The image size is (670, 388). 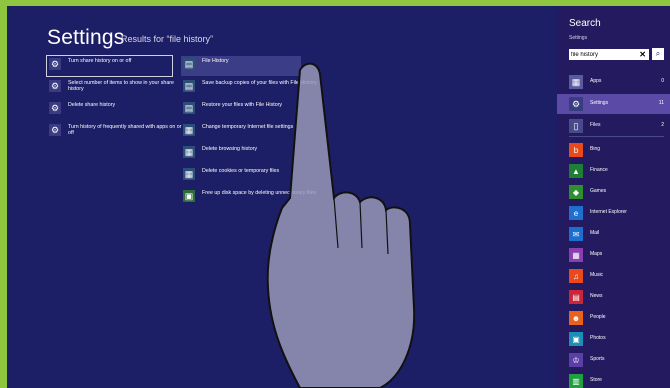 I want to click on app-photos: ▣ Photos, so click(x=613, y=339).